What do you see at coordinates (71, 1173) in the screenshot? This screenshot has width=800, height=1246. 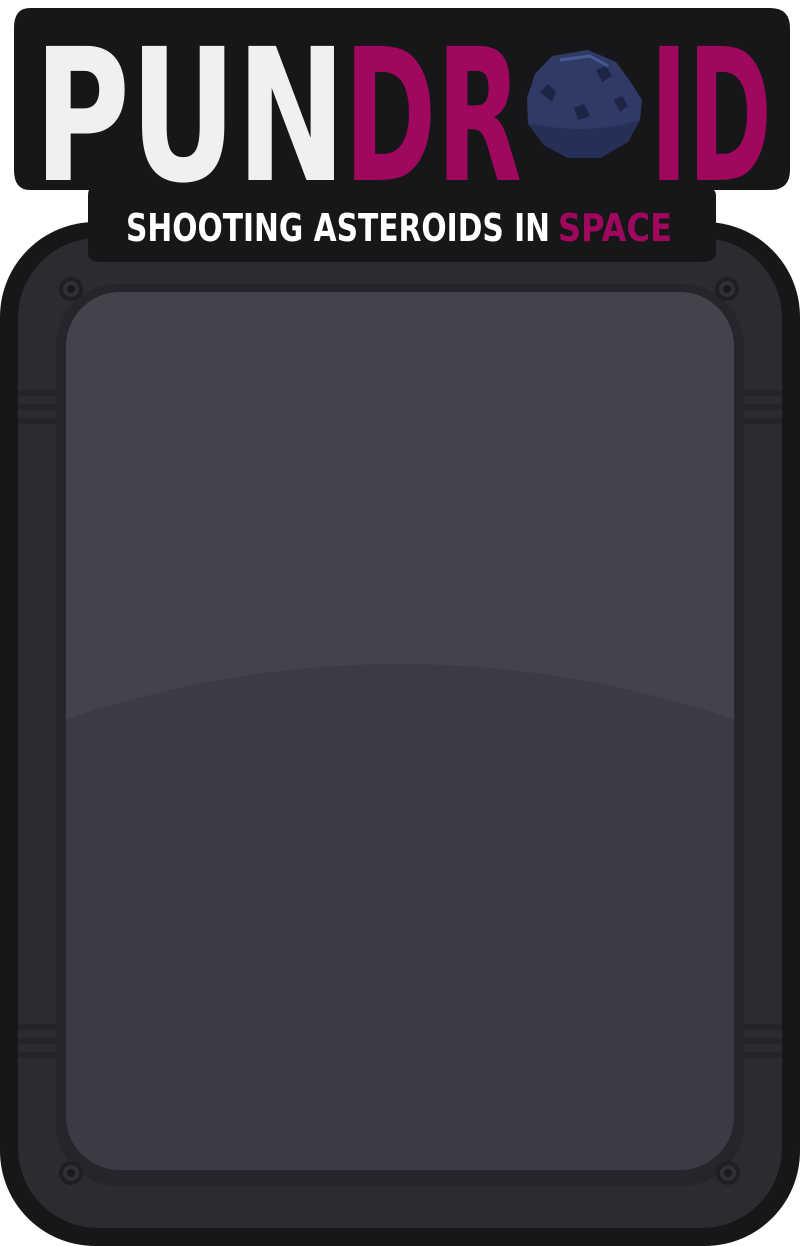 I see `screw-icon-bottom-left` at bounding box center [71, 1173].